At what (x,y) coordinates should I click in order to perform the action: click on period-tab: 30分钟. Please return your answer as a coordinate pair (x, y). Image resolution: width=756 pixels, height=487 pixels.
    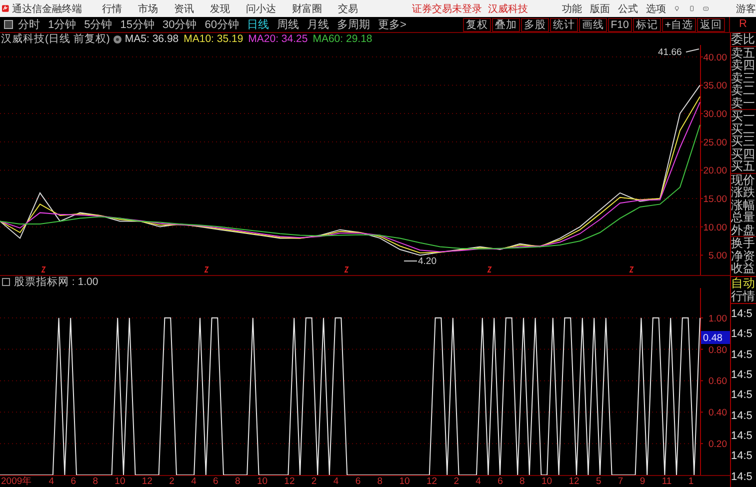
    Looking at the image, I should click on (179, 24).